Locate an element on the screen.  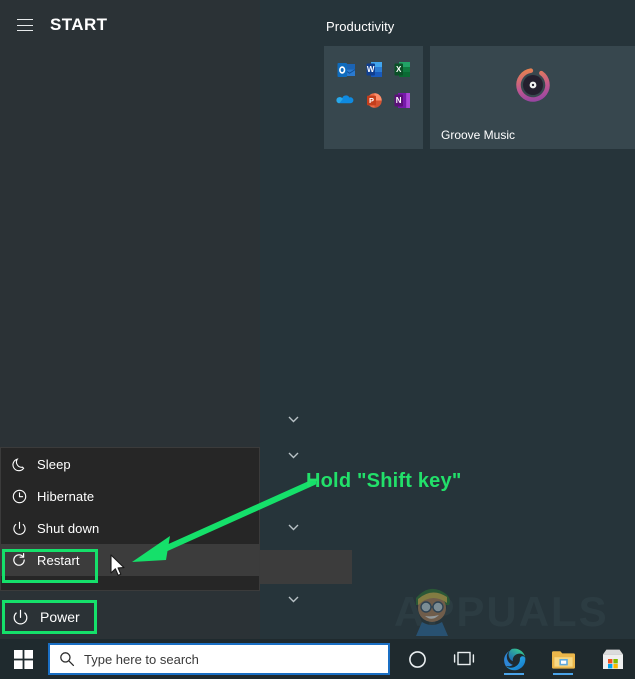
clock-icon is located at coordinates (19, 496).